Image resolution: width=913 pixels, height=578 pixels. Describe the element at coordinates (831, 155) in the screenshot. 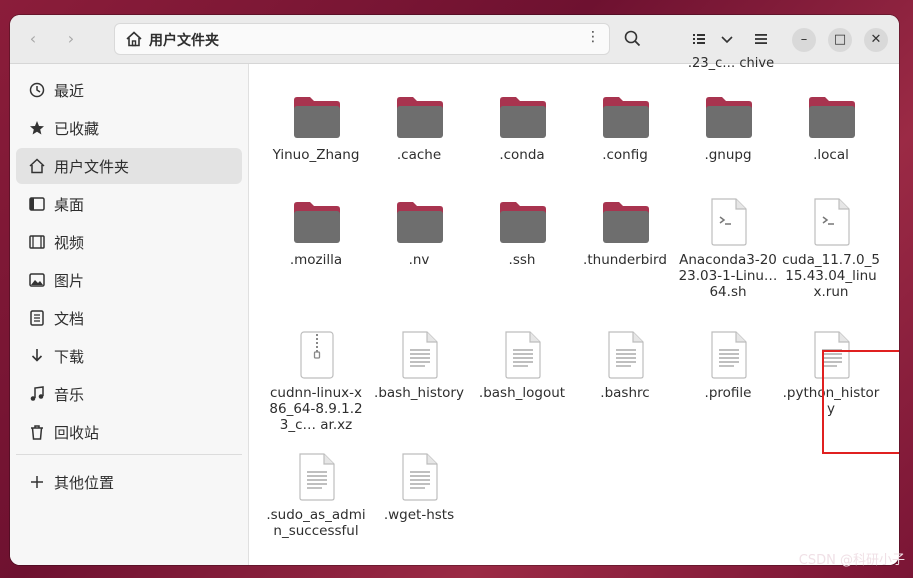

I see `file-name: .local` at that location.